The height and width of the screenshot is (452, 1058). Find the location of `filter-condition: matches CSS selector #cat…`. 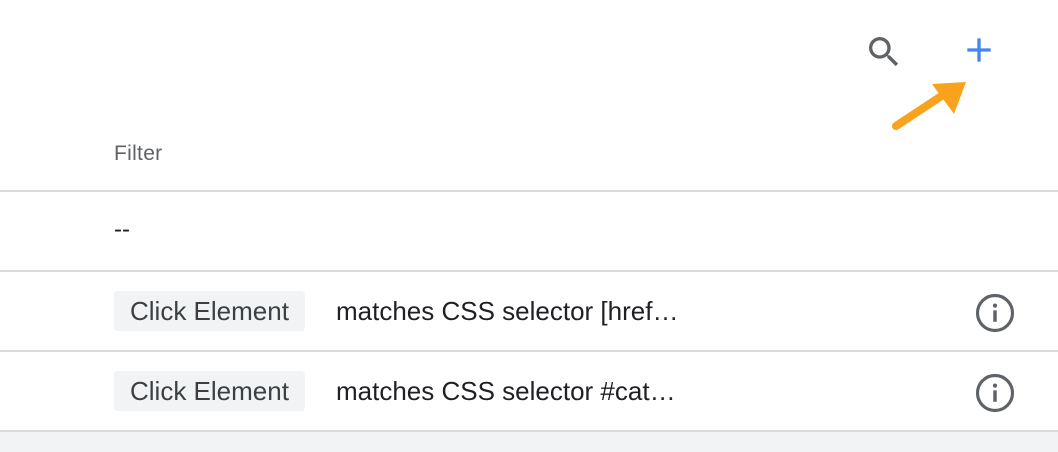

filter-condition: matches CSS selector #cat… is located at coordinates (506, 391).